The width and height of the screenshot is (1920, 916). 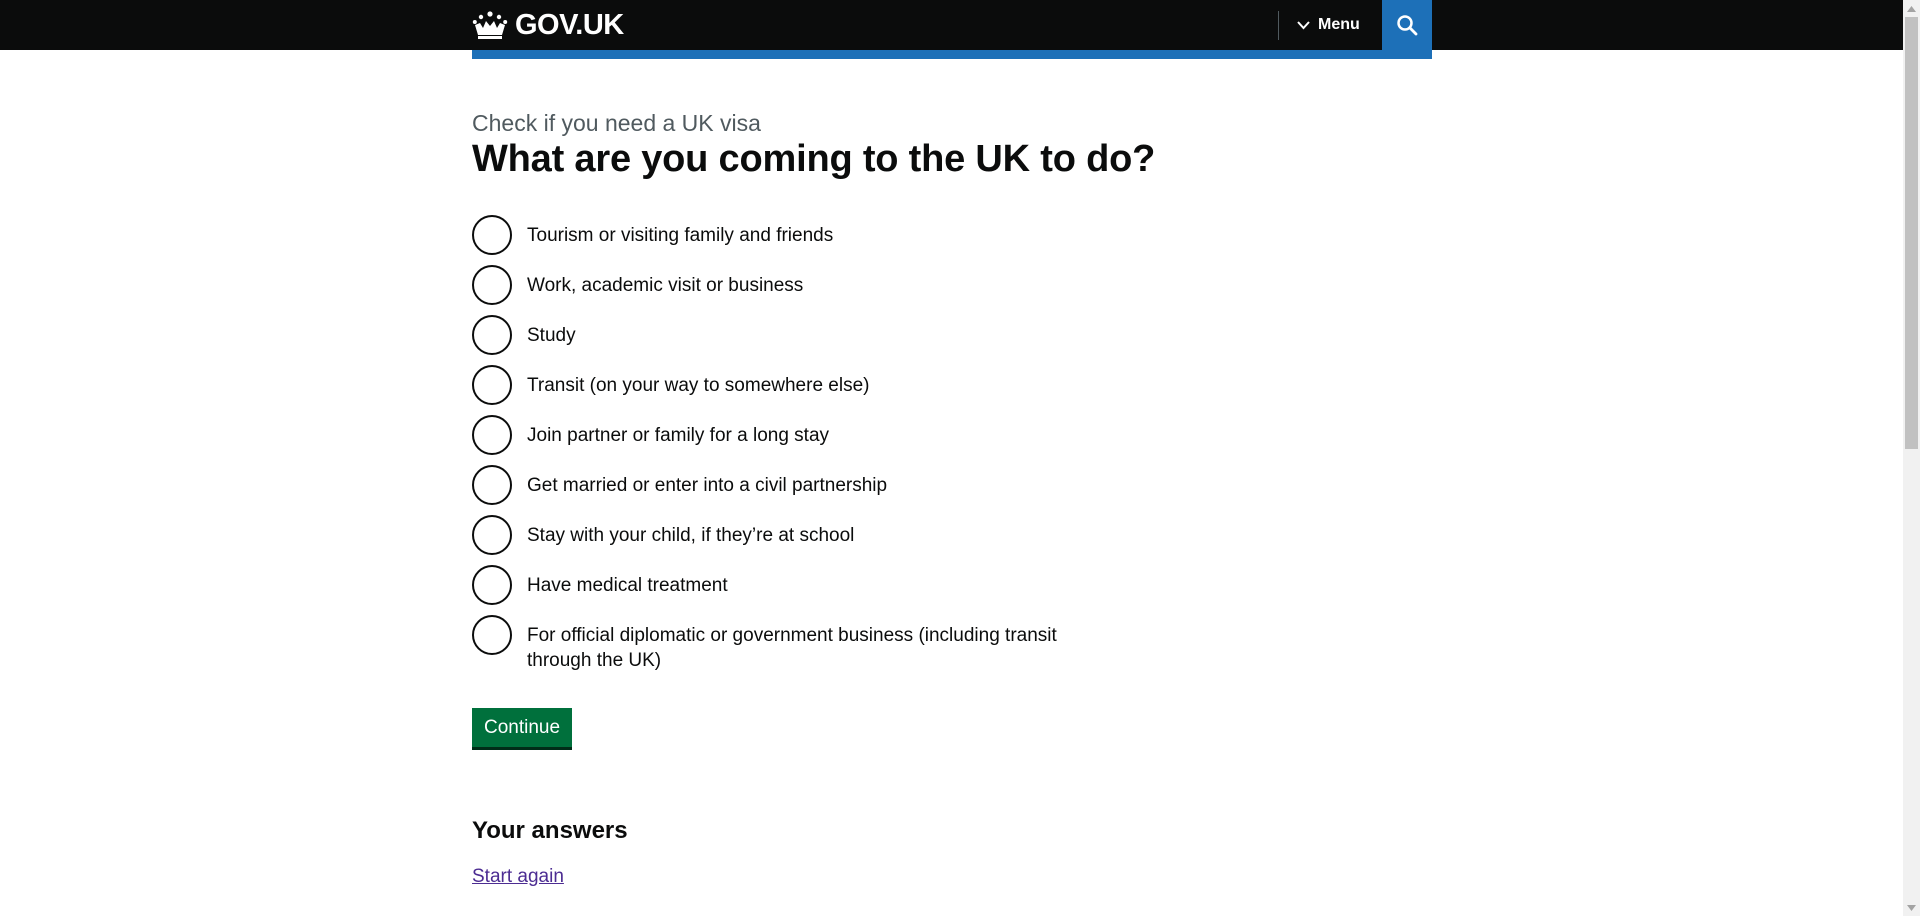 I want to click on radio-label: Transit (on your way to somewhere else), so click(x=698, y=381).